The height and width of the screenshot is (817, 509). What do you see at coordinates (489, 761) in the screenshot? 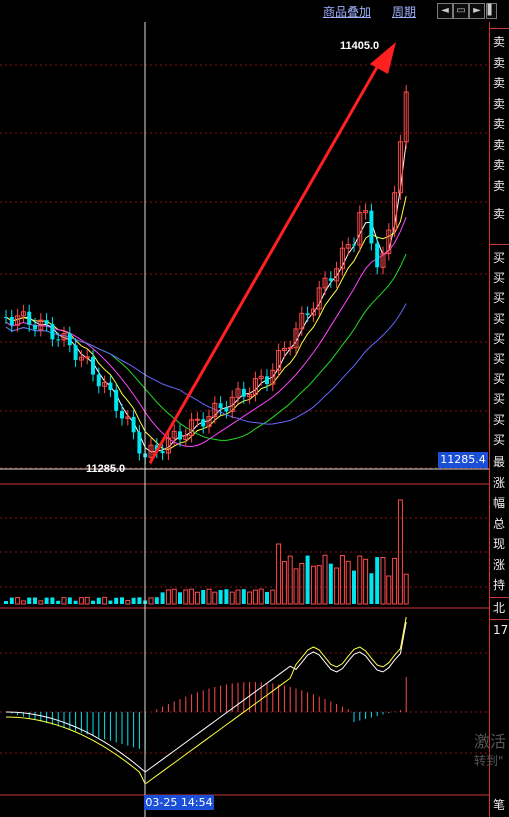
I see `activation-watermark-sub: 转到"` at bounding box center [489, 761].